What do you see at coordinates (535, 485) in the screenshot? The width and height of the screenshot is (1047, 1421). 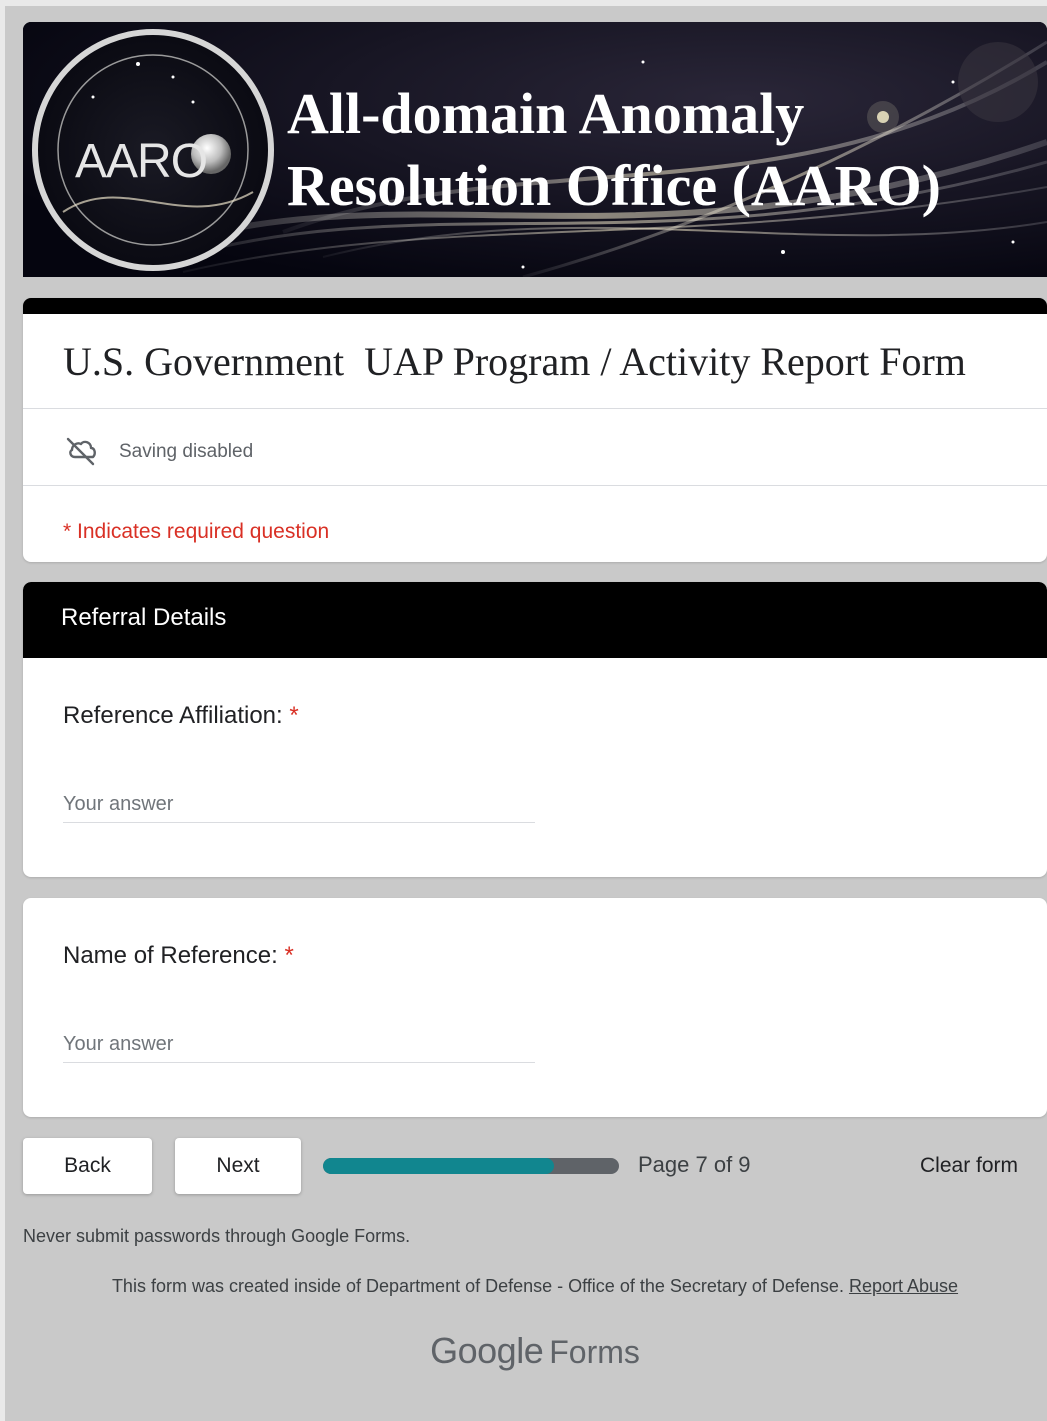 I see `saving-divider` at bounding box center [535, 485].